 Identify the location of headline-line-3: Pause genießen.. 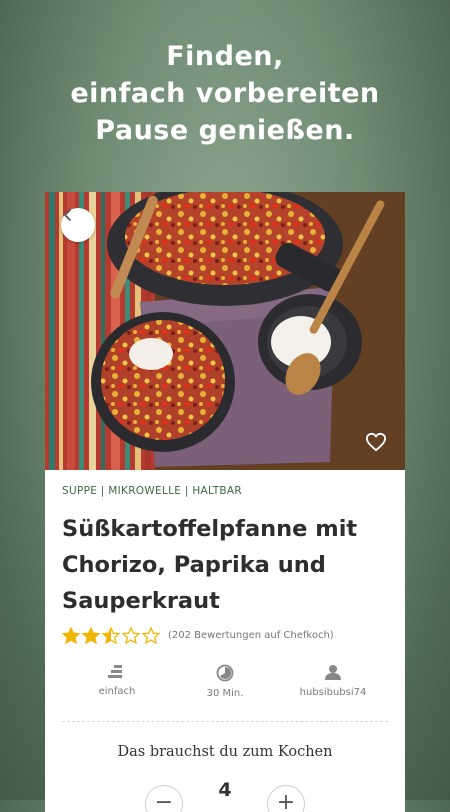
(225, 130).